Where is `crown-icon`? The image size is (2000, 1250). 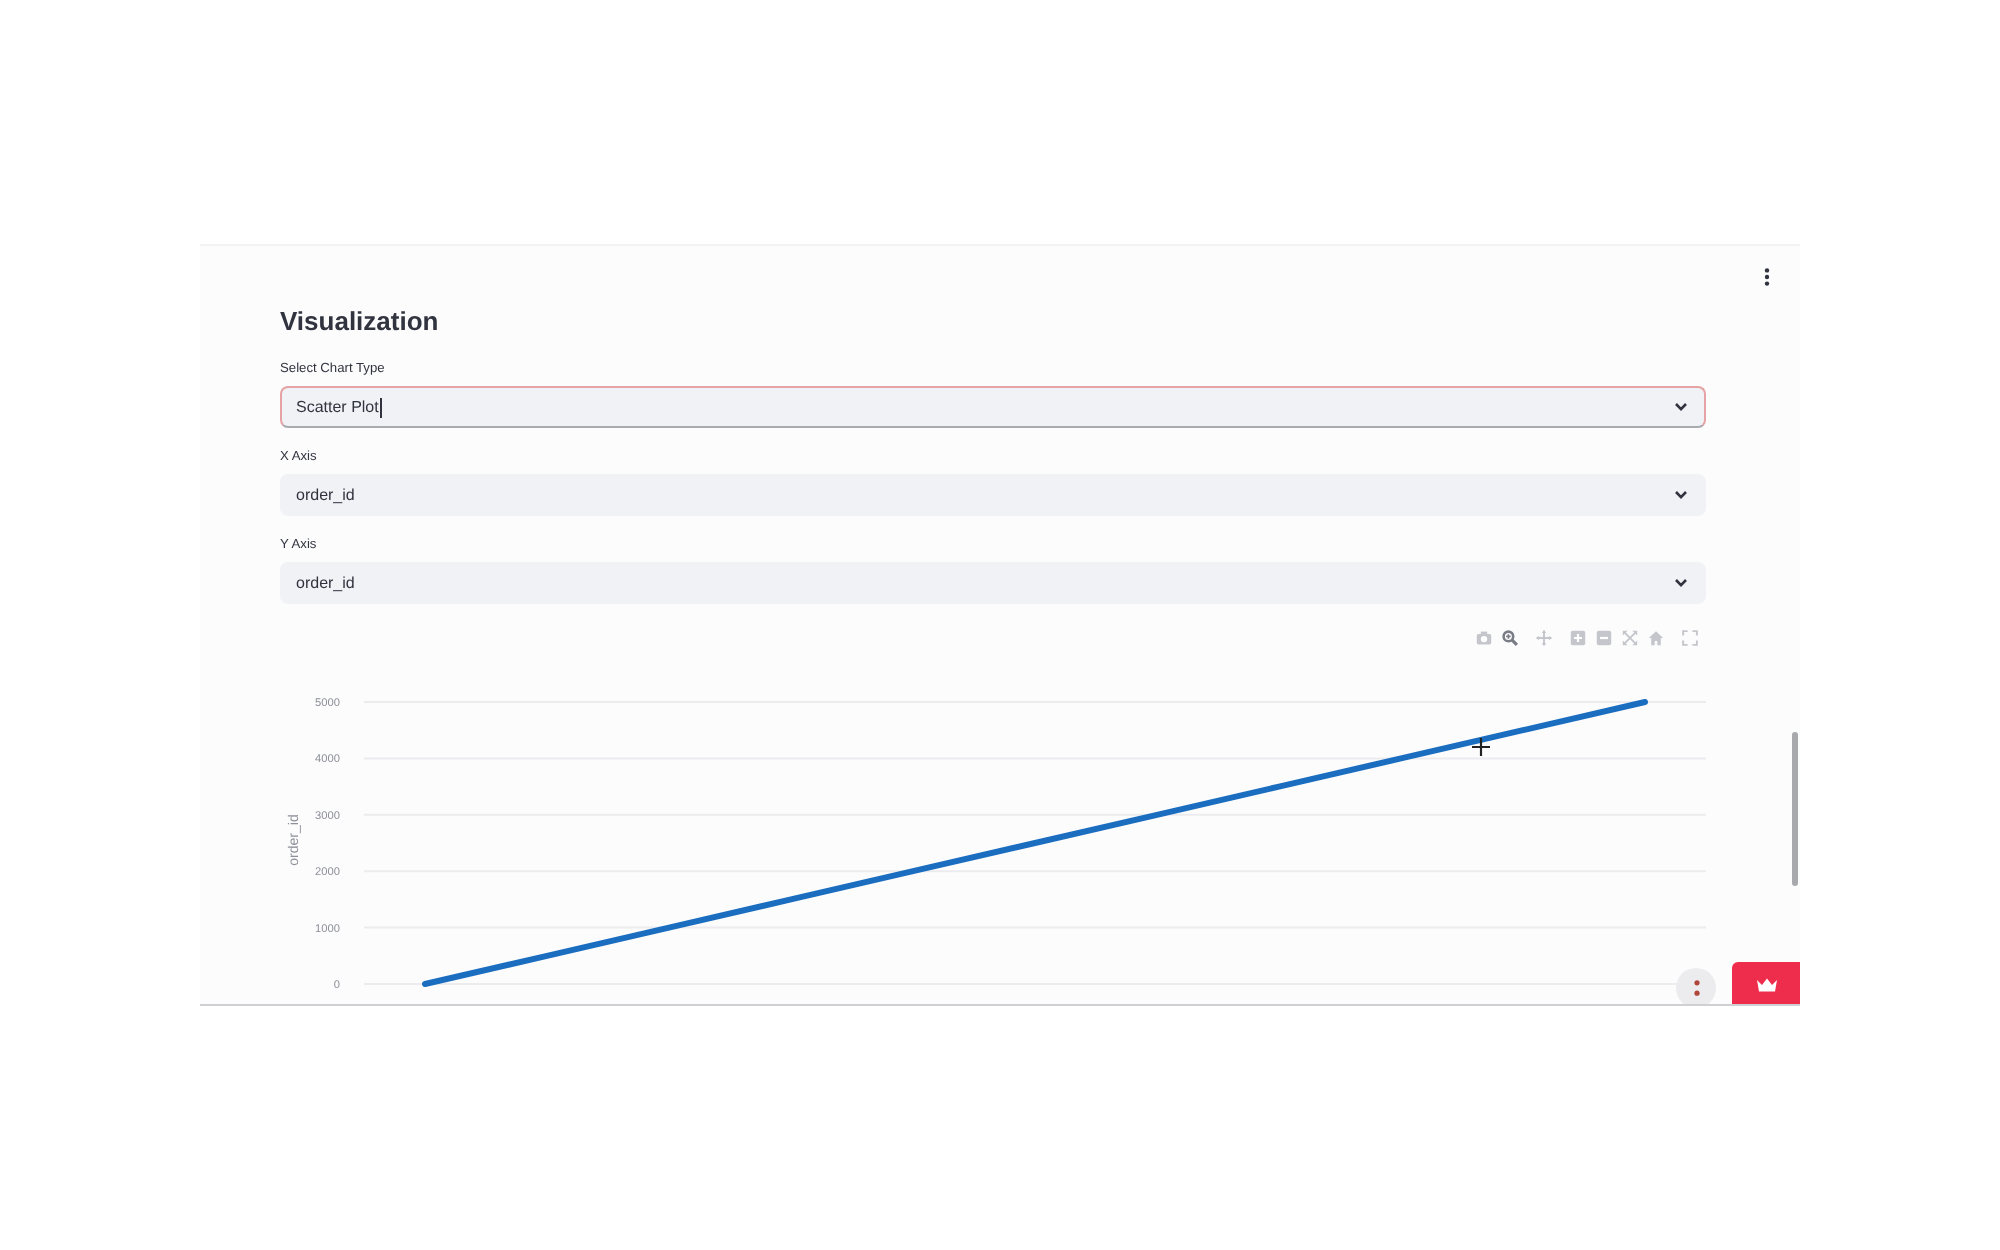 crown-icon is located at coordinates (1766, 985).